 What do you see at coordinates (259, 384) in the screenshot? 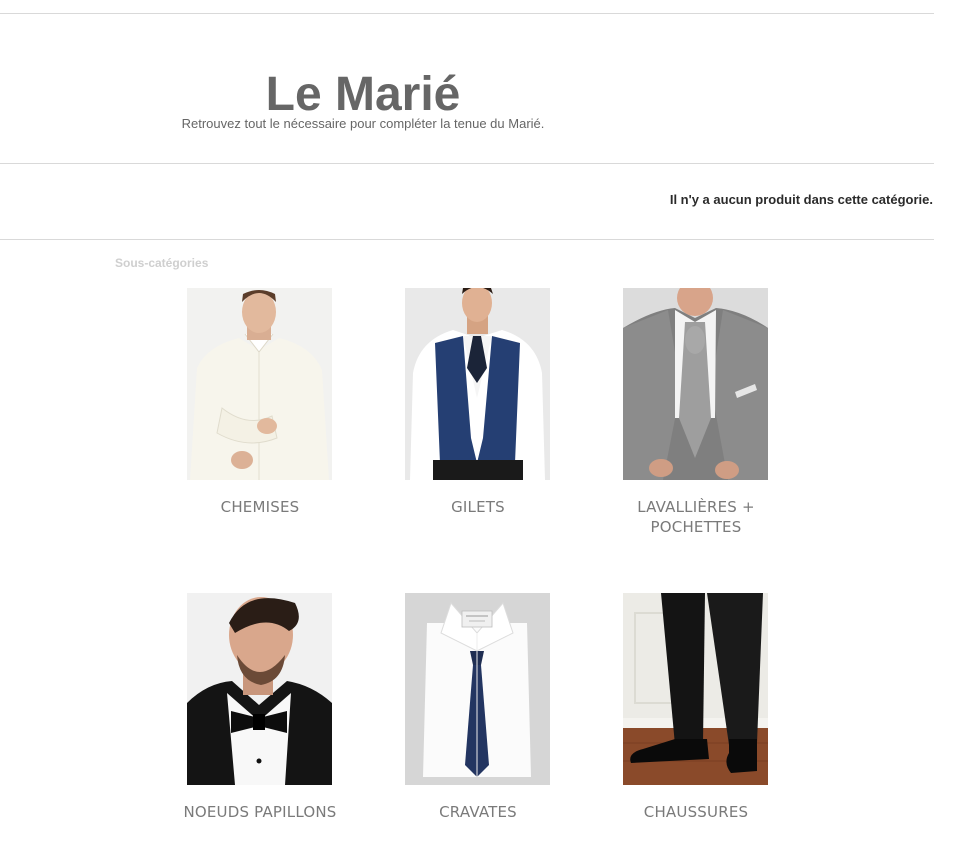
I see `white-shirt-photo` at bounding box center [259, 384].